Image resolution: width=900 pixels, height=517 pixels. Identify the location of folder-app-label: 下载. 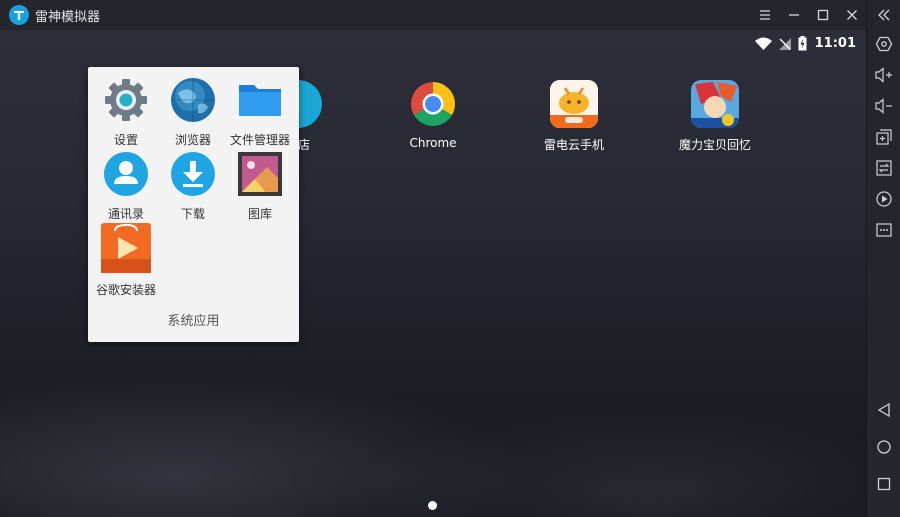
(192, 214).